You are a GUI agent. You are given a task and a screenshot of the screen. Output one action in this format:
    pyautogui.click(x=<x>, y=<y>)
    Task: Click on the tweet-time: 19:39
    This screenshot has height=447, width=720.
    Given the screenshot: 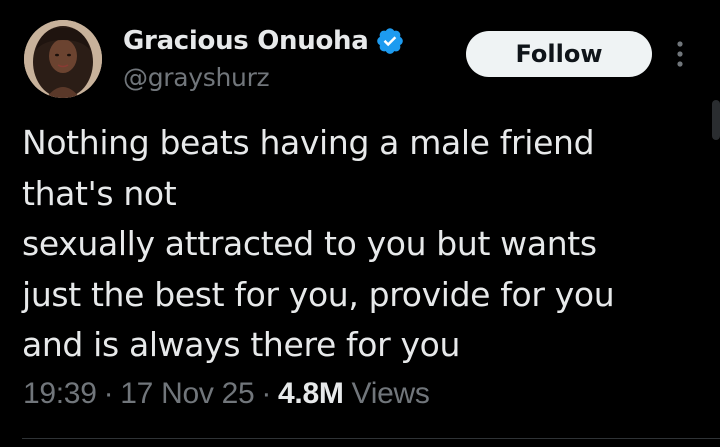 What is the action you would take?
    pyautogui.click(x=60, y=394)
    